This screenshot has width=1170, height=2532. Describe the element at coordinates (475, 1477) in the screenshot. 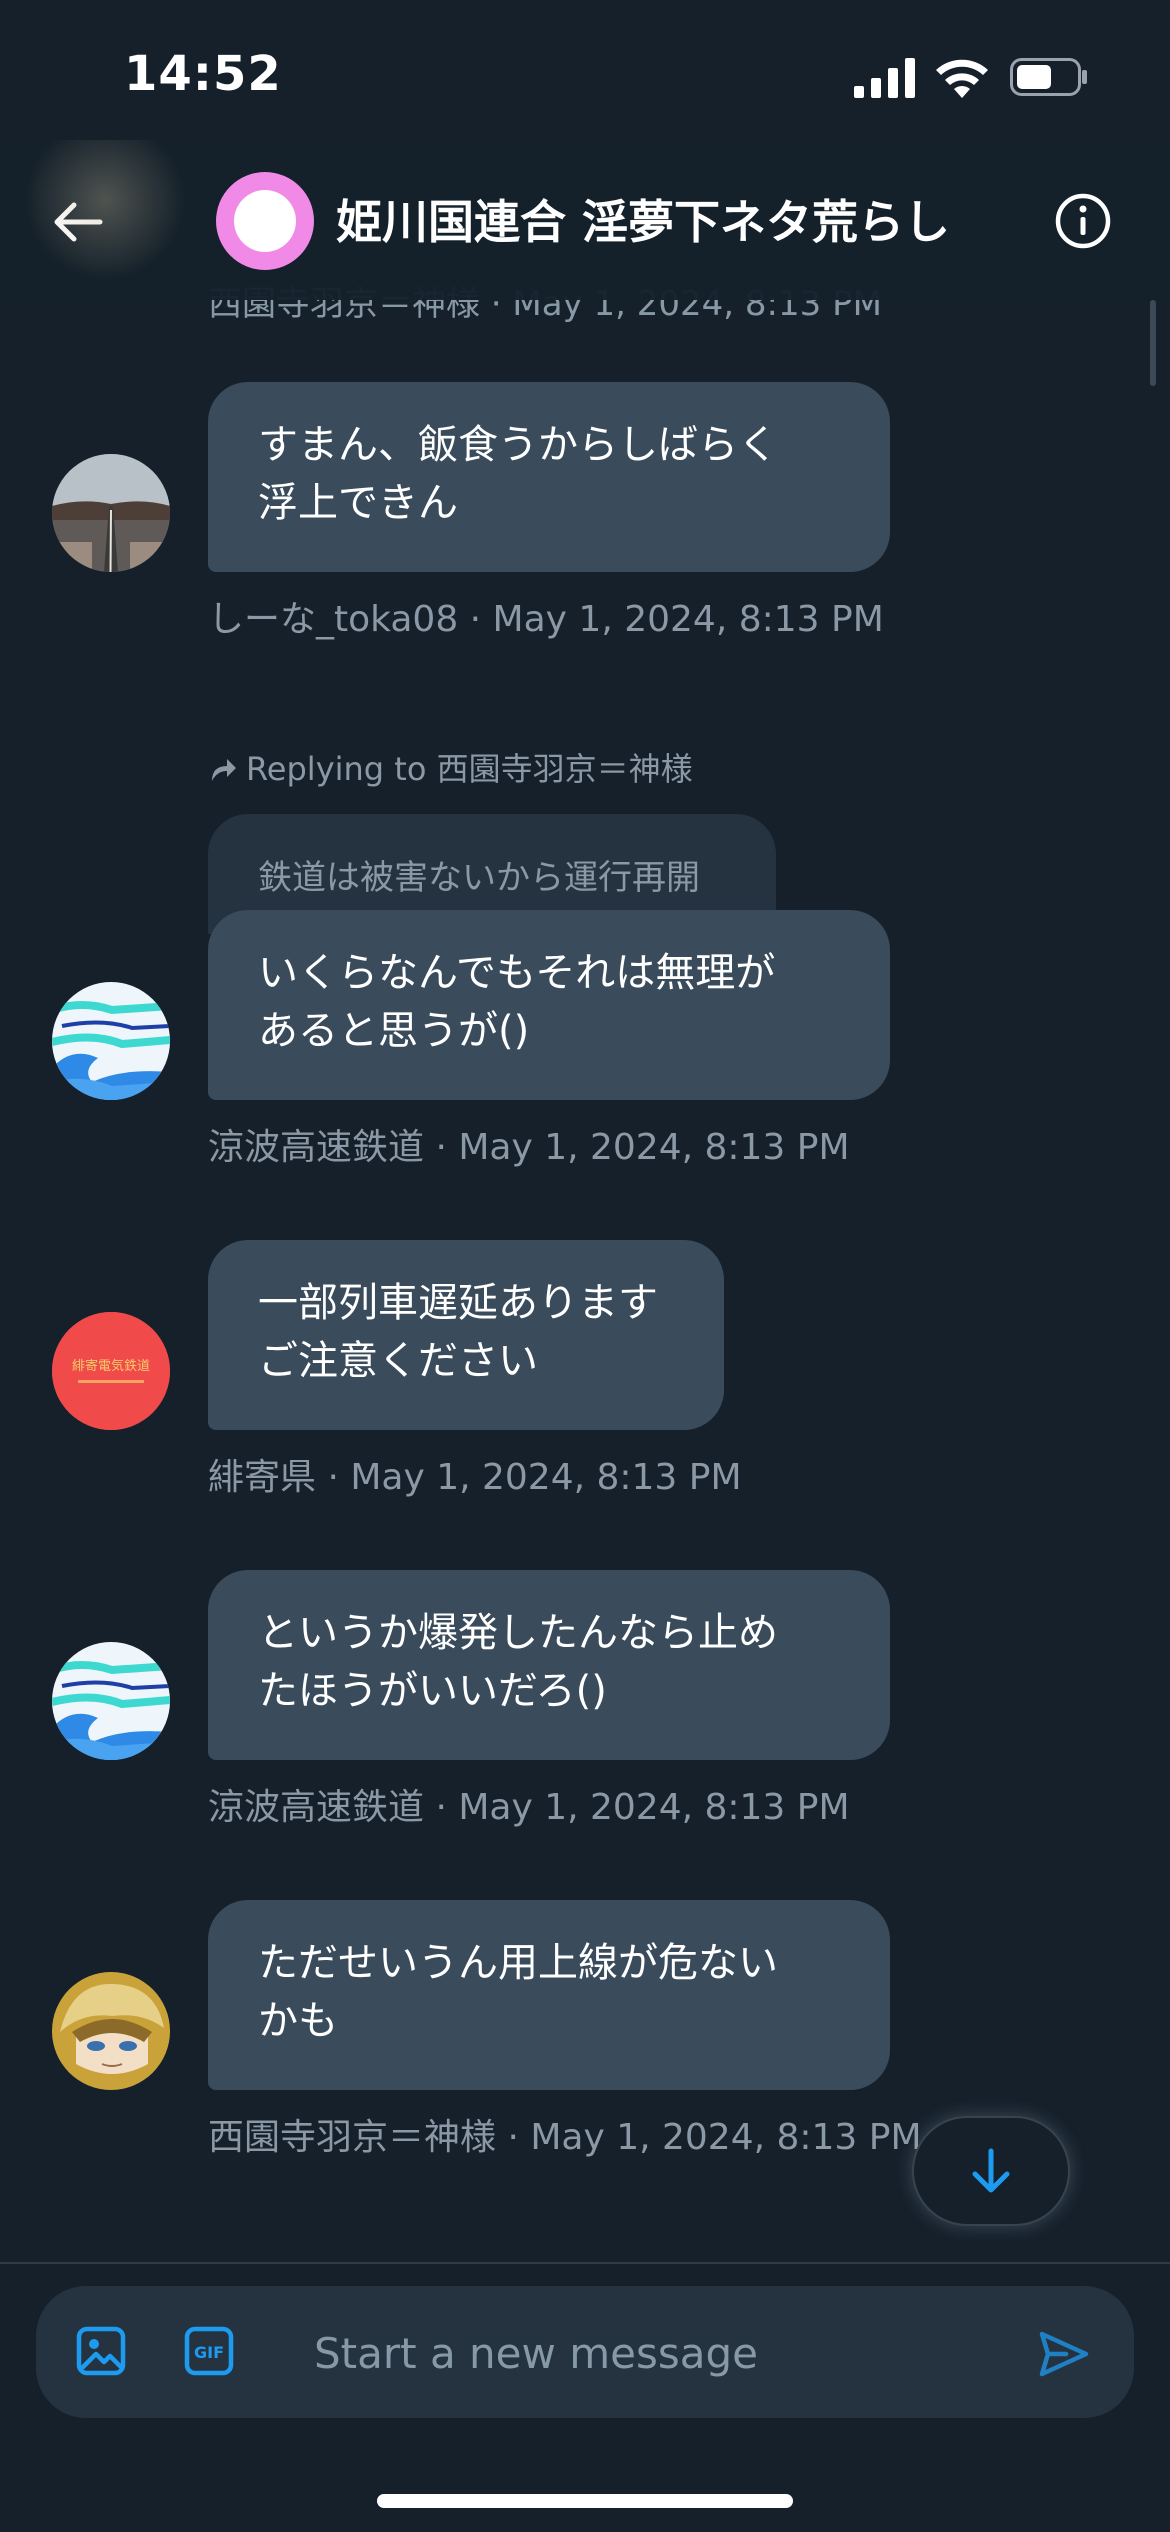

I see `message-meta: 緋寄県 · May 1, 2024, 8:13 PM` at that location.